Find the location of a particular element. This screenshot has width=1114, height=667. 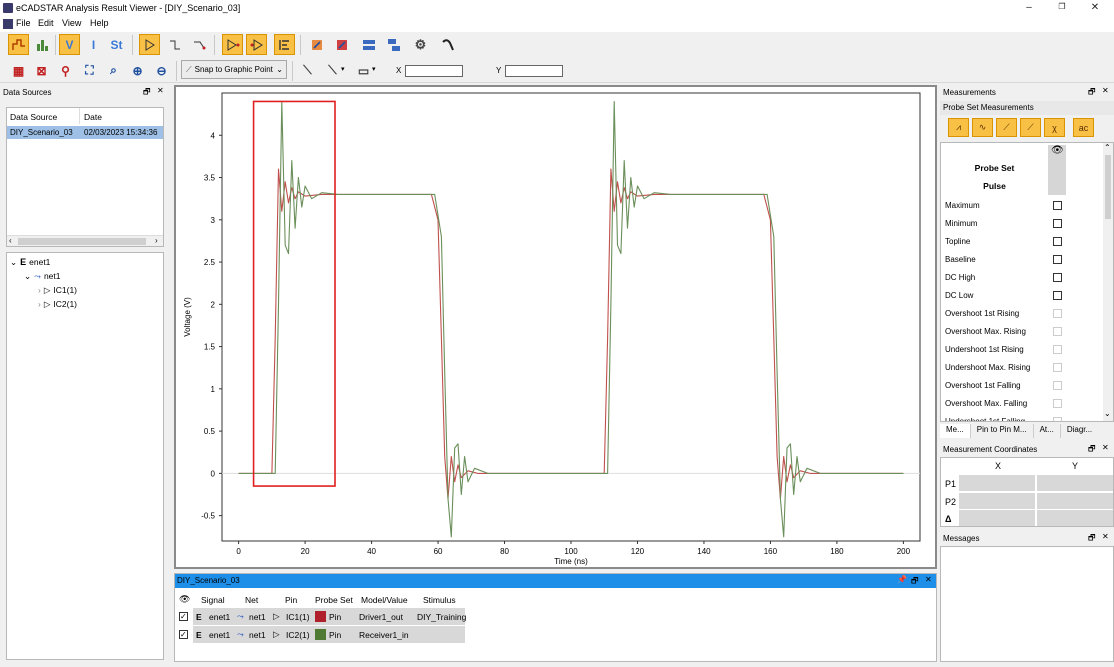

probe-driver-button is located at coordinates (149, 44).